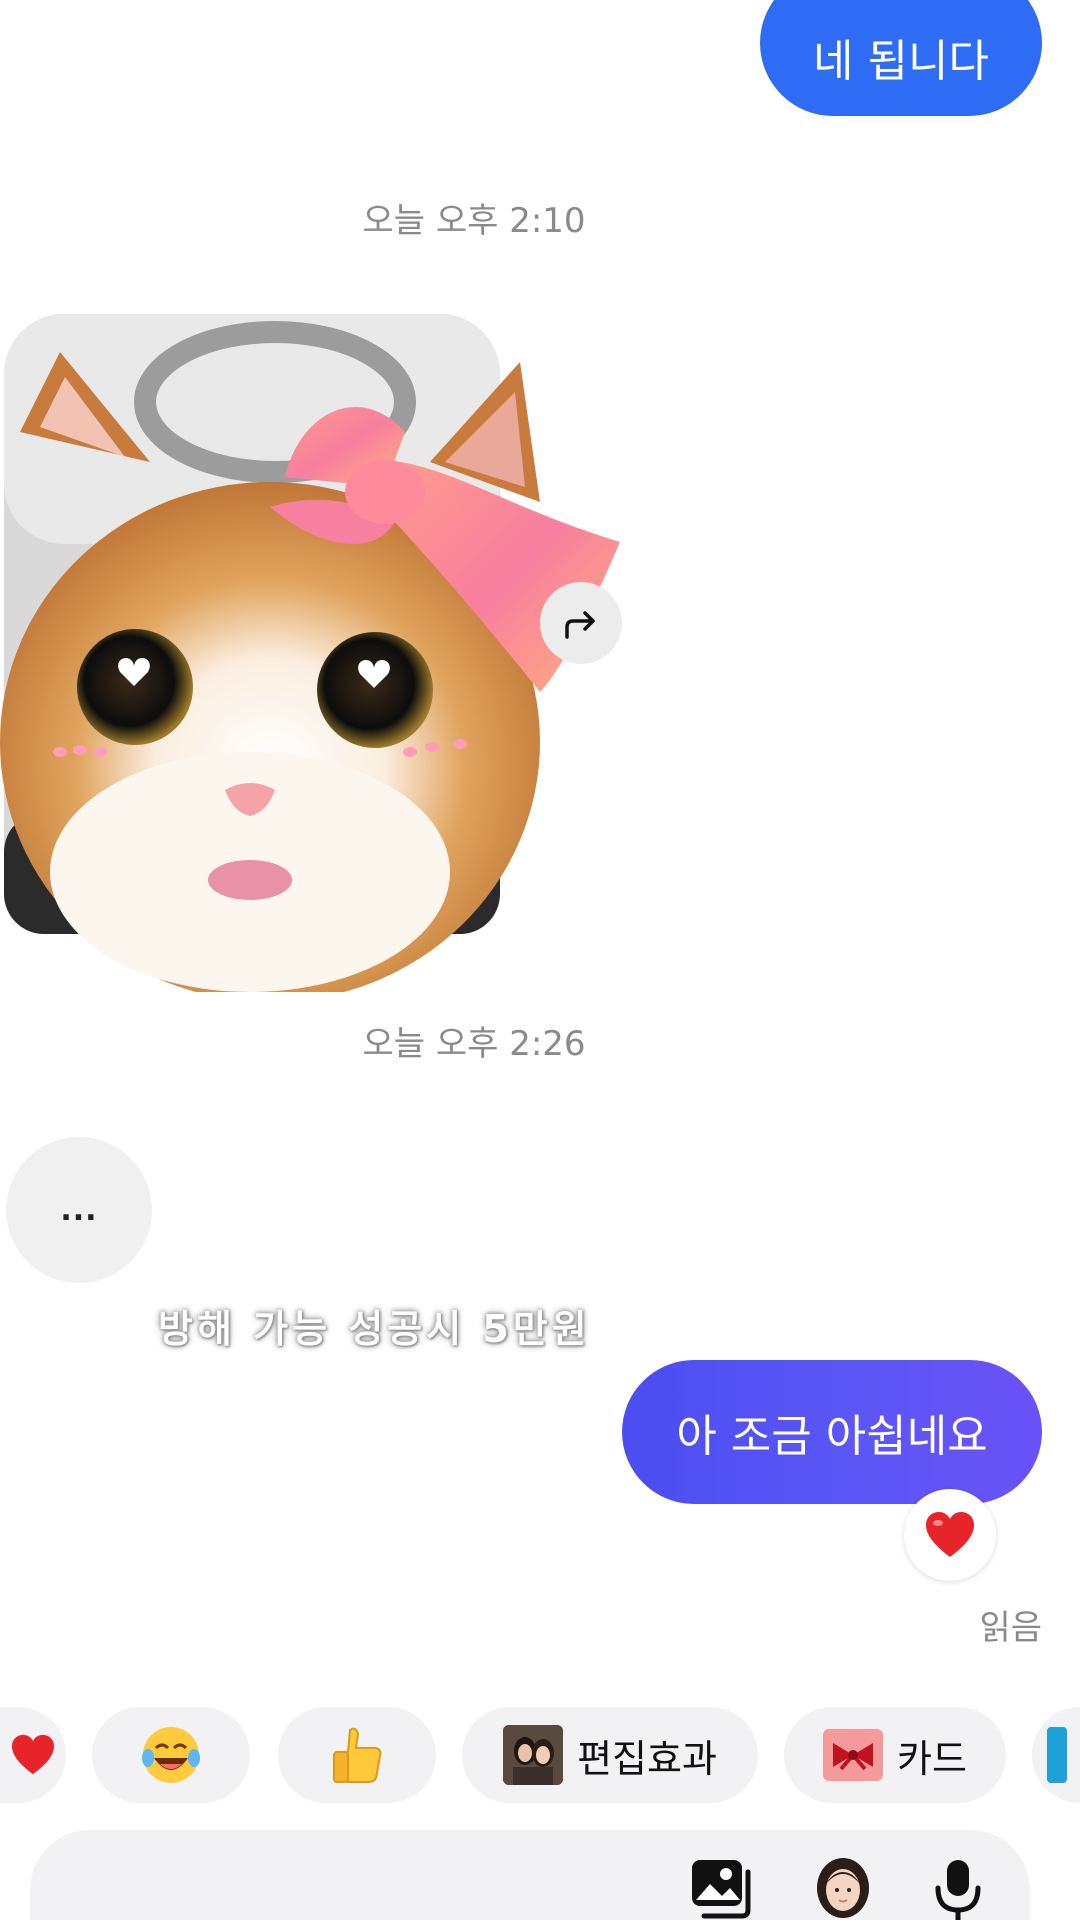  I want to click on forward-button, so click(581, 623).